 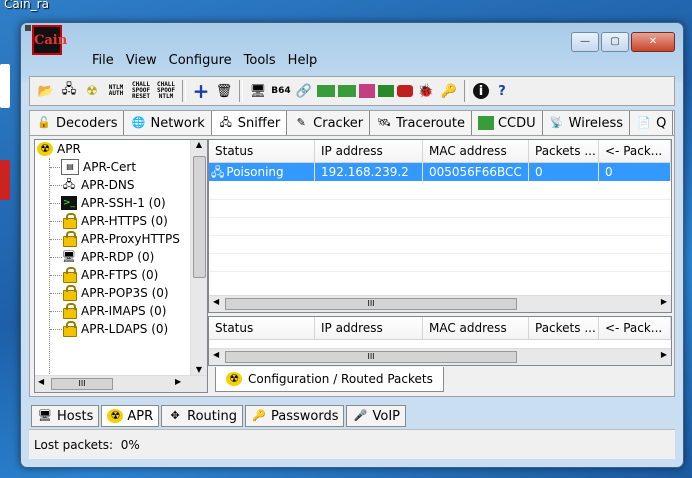 What do you see at coordinates (98, 167) in the screenshot?
I see `tree-item: ▤ APR-Cert` at bounding box center [98, 167].